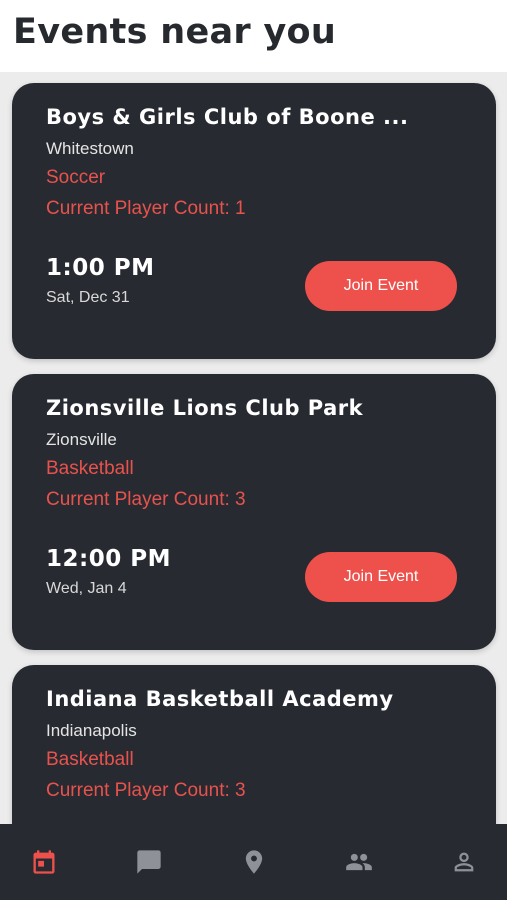 The image size is (507, 900). I want to click on nav-chat, so click(149, 862).